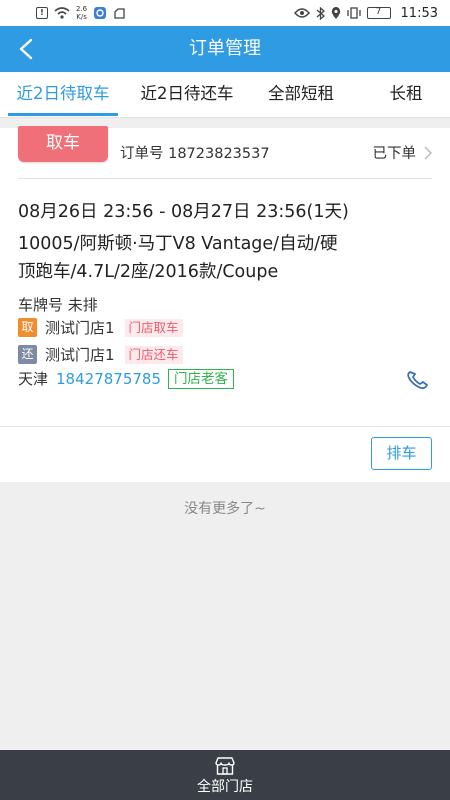 The height and width of the screenshot is (800, 450). I want to click on bluetooth-icon, so click(320, 13).